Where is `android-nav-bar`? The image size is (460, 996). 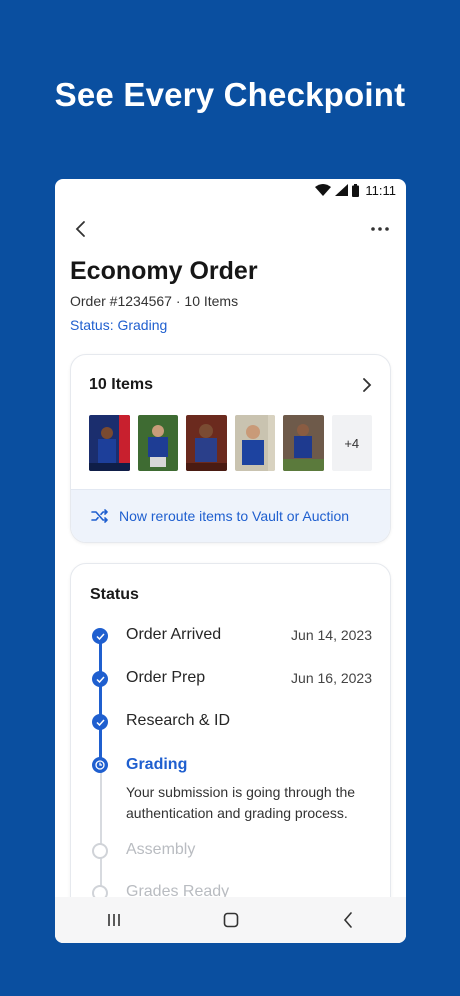
android-nav-bar is located at coordinates (230, 920).